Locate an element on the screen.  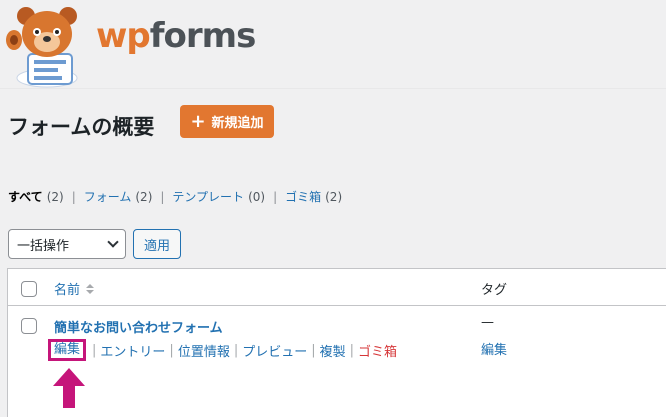
bulk-actions-select: 一括操作 is located at coordinates (67, 244).